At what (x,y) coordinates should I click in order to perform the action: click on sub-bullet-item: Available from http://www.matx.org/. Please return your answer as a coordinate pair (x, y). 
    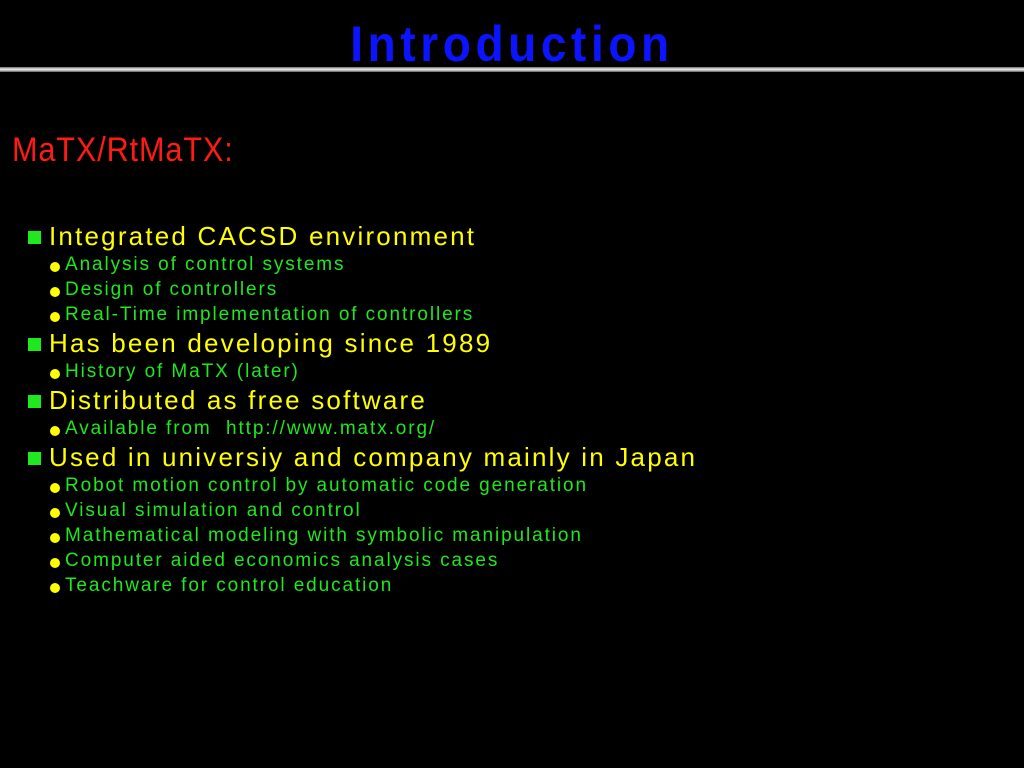
    Looking at the image, I should click on (243, 429).